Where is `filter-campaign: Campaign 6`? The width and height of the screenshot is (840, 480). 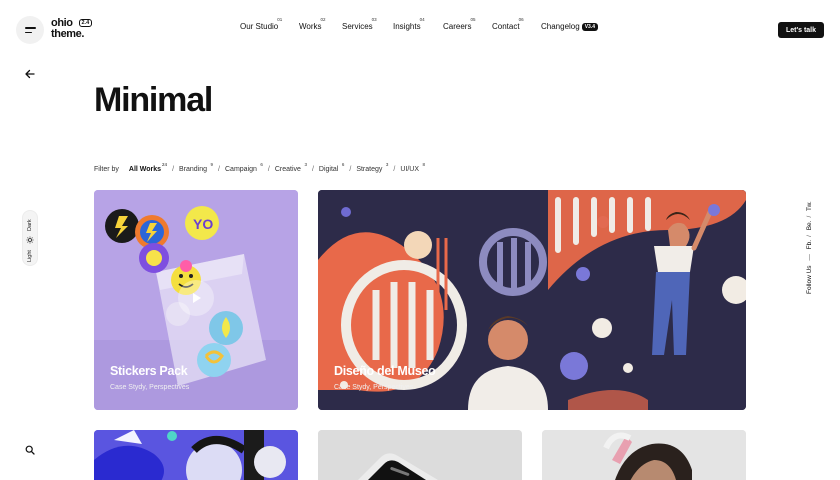 filter-campaign: Campaign 6 is located at coordinates (244, 167).